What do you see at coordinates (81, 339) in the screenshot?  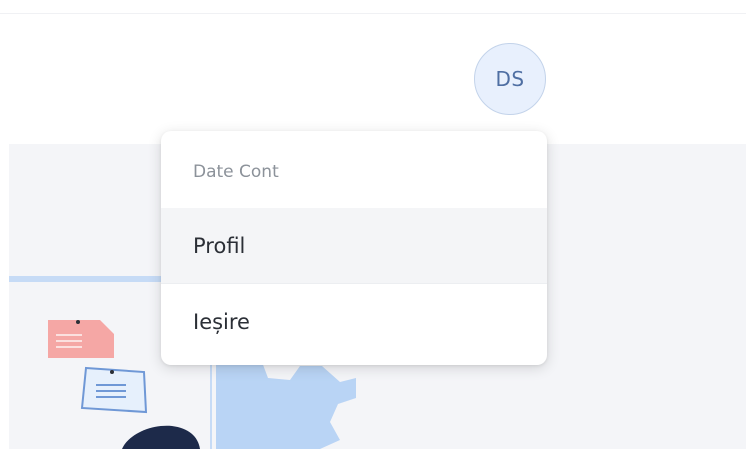 I see `red-note-icon` at bounding box center [81, 339].